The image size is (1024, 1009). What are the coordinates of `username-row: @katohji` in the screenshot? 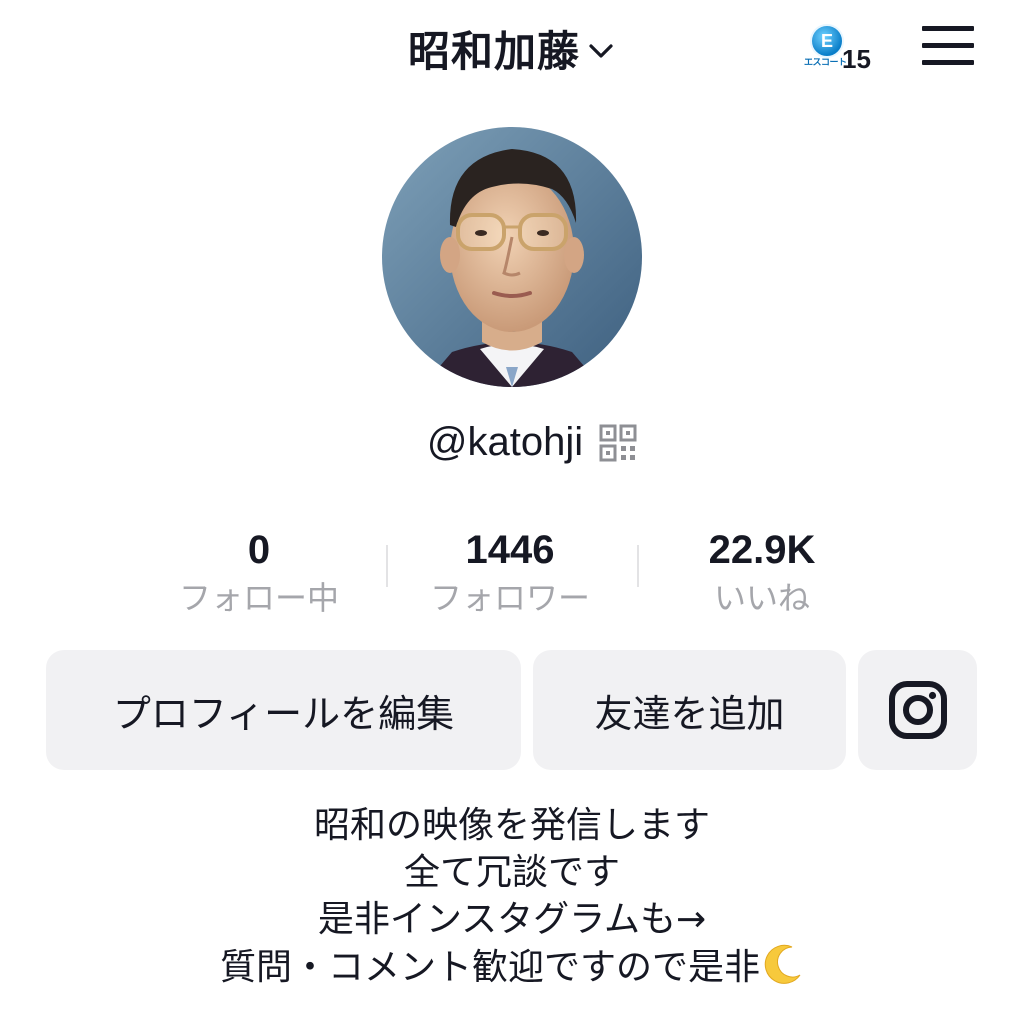 It's located at (512, 442).